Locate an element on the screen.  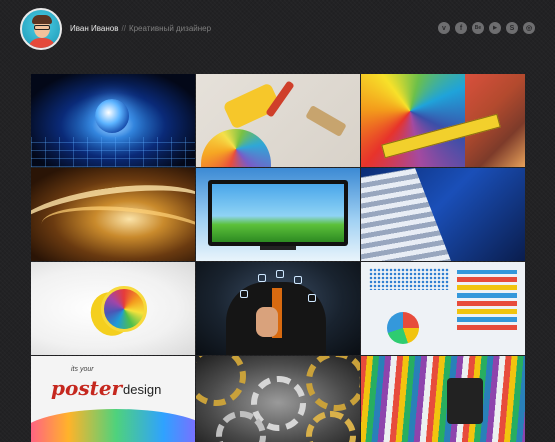
rainbow-lemon-image is located at coordinates (124, 309).